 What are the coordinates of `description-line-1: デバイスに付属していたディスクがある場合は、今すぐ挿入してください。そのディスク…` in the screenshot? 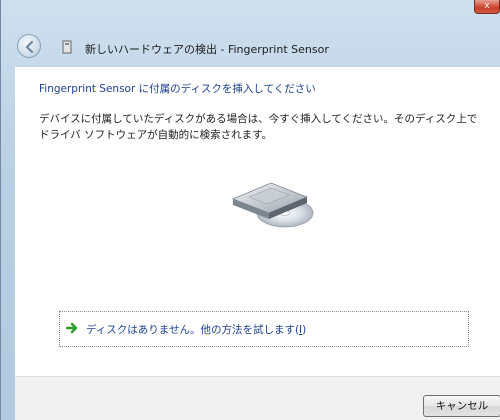 It's located at (258, 119).